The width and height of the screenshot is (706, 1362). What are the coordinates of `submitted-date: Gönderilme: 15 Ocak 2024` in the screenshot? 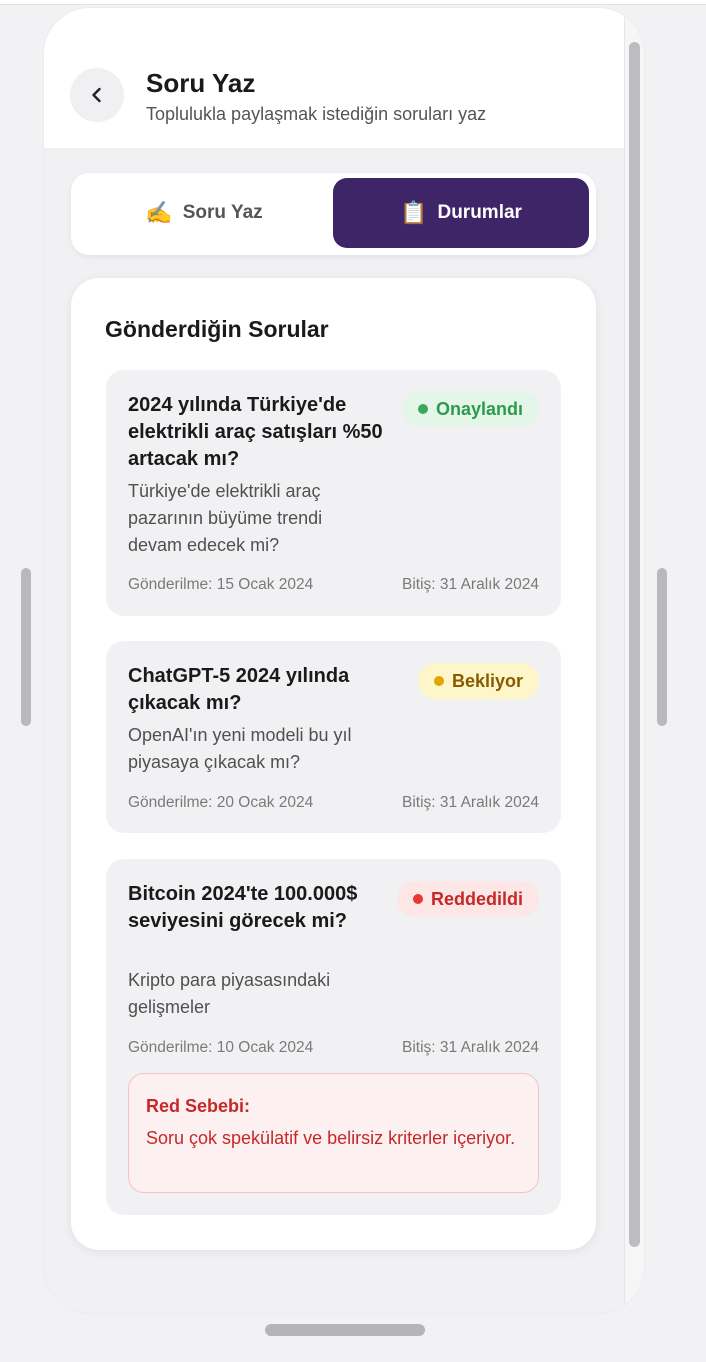 It's located at (221, 584).